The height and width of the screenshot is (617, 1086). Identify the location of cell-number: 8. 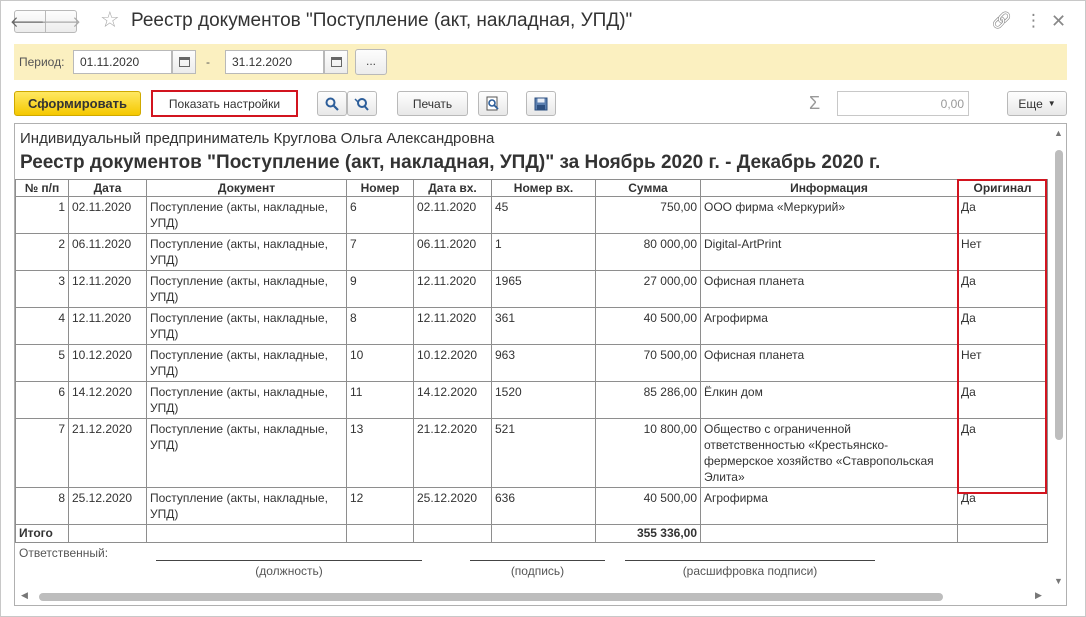
(380, 326).